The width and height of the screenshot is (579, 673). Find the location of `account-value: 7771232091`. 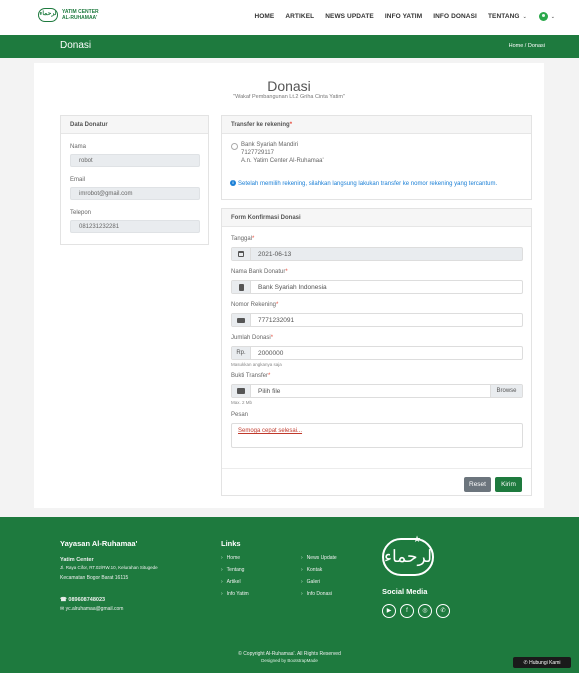

account-value: 7771232091 is located at coordinates (276, 320).